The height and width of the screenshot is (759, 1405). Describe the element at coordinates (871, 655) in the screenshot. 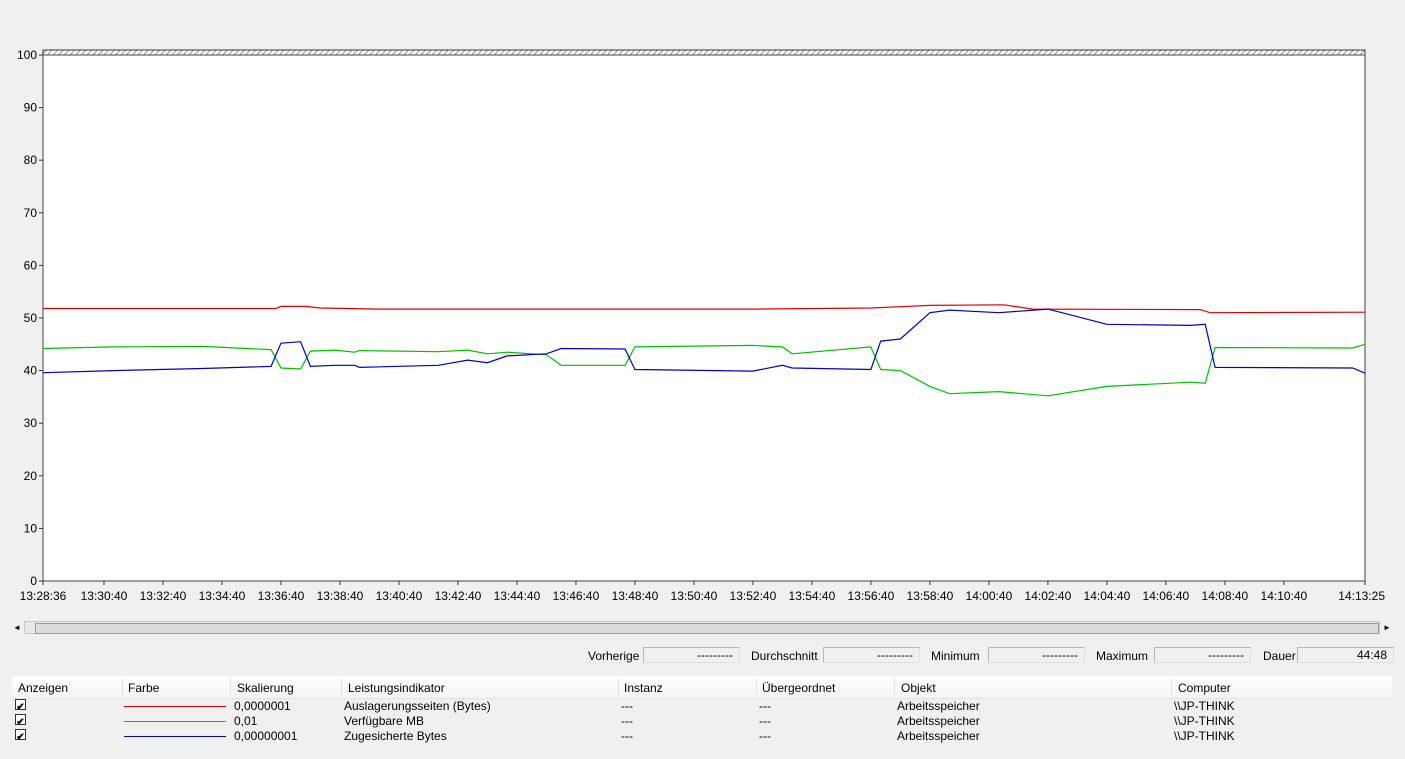

I see `average-value: ---------` at that location.